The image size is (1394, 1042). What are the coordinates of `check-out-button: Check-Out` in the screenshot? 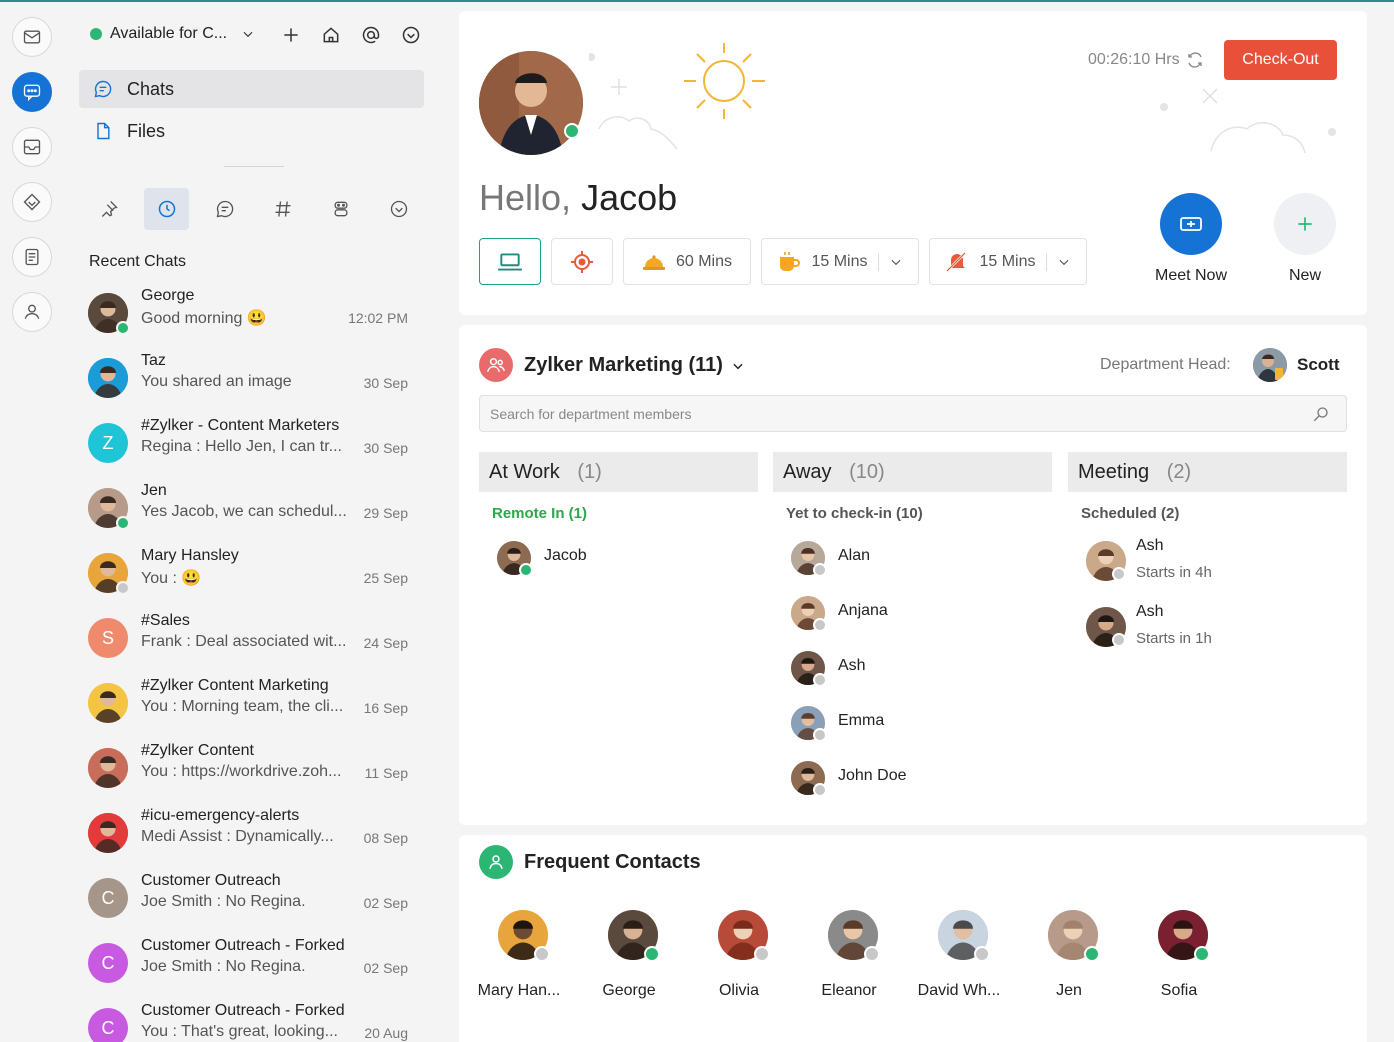 It's located at (1280, 60).